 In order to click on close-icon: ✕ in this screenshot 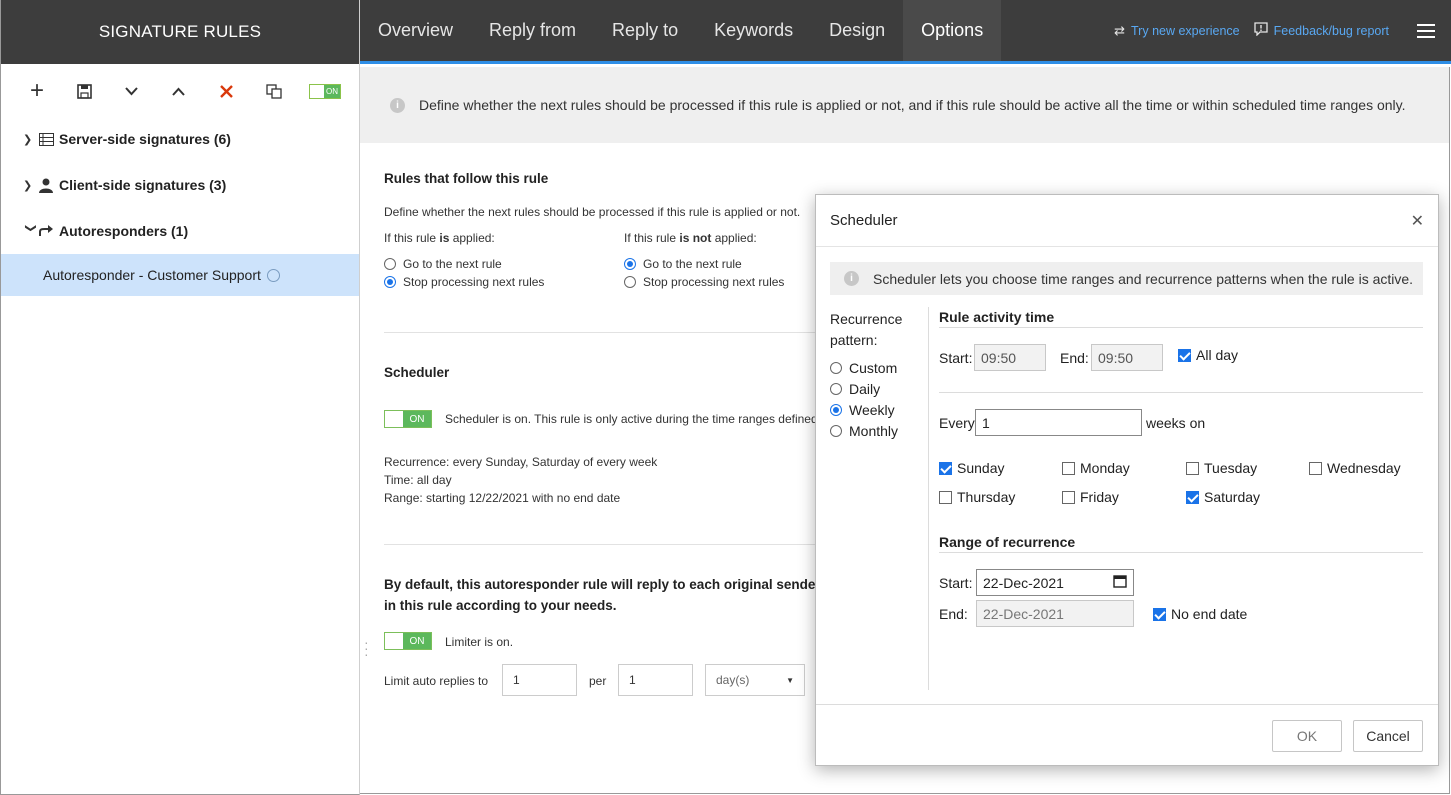, I will do `click(1417, 221)`.